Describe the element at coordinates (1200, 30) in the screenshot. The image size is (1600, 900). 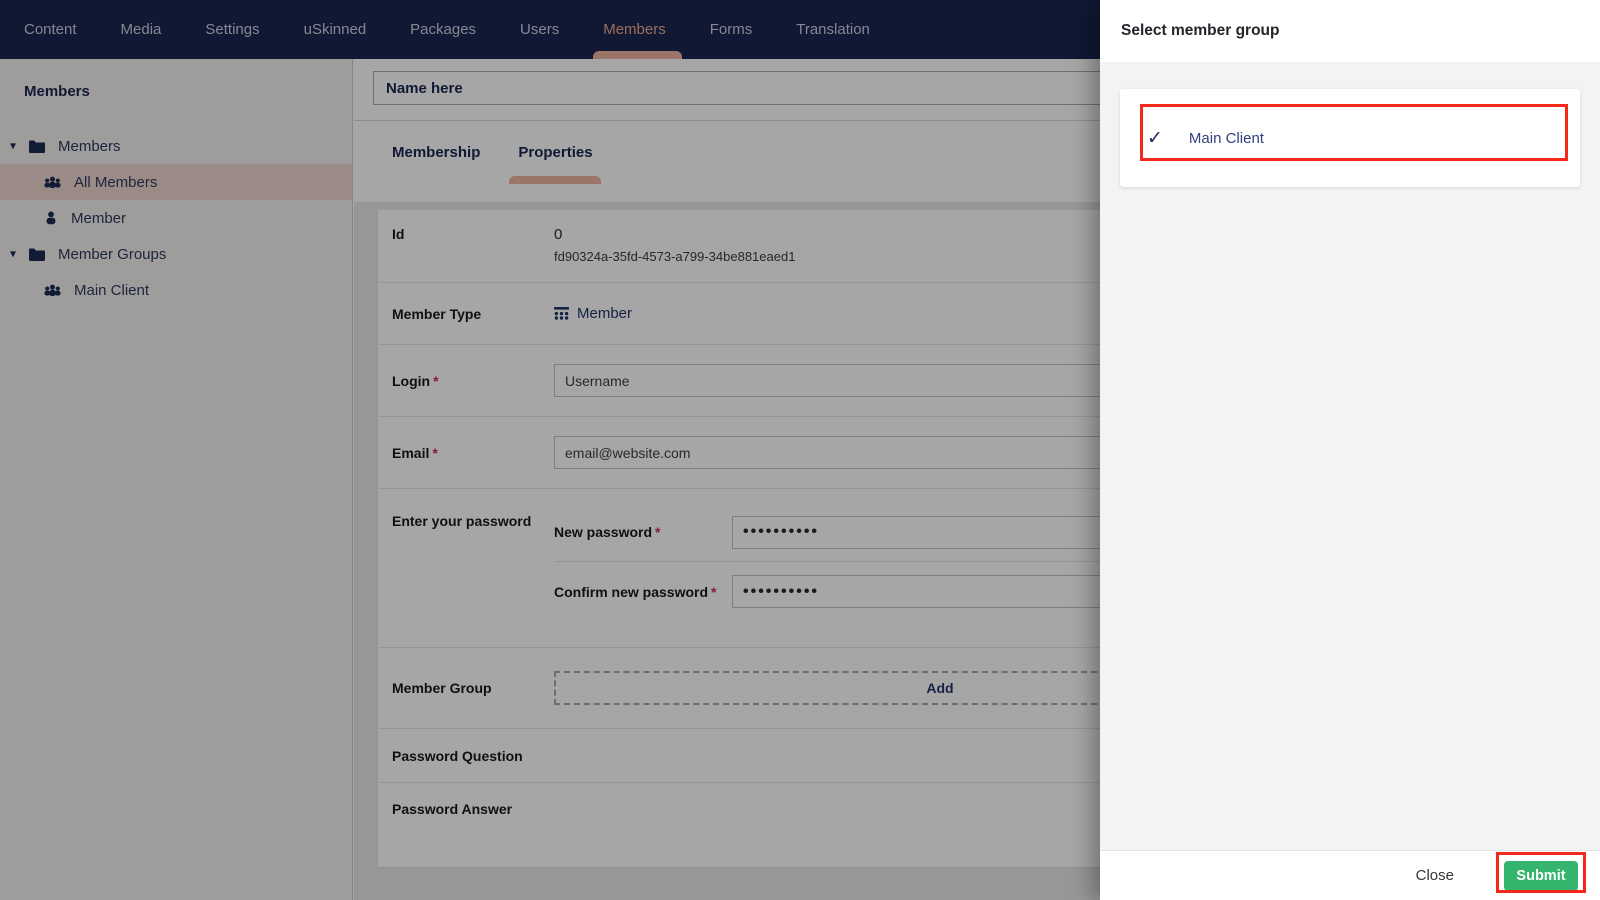
I see `panel-title: Select member group` at that location.